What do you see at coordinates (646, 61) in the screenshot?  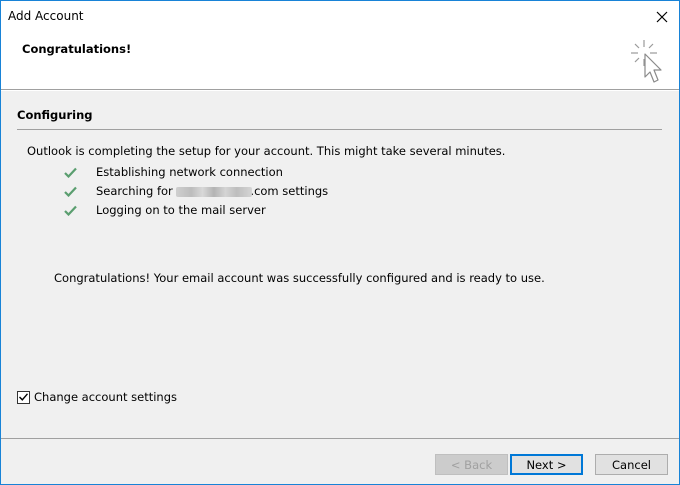 I see `wizard-sparkle-cursor-icon` at bounding box center [646, 61].